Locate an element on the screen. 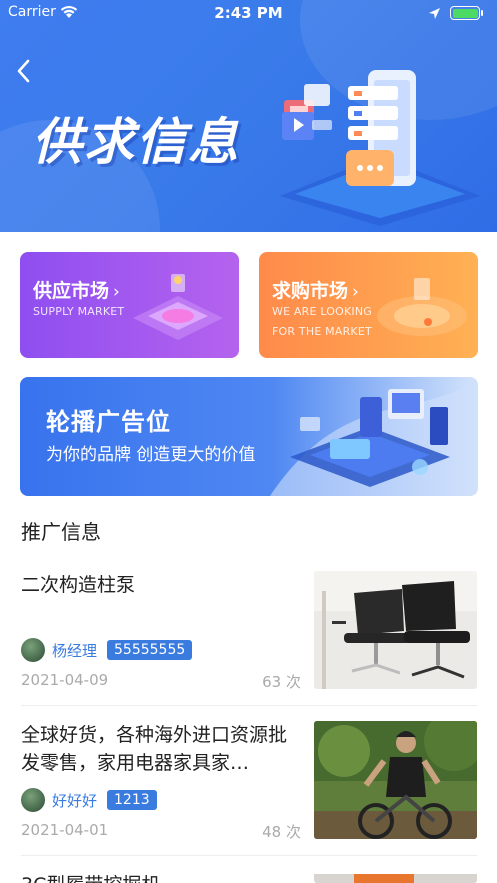 The image size is (497, 883). location-arrow-icon is located at coordinates (434, 14).